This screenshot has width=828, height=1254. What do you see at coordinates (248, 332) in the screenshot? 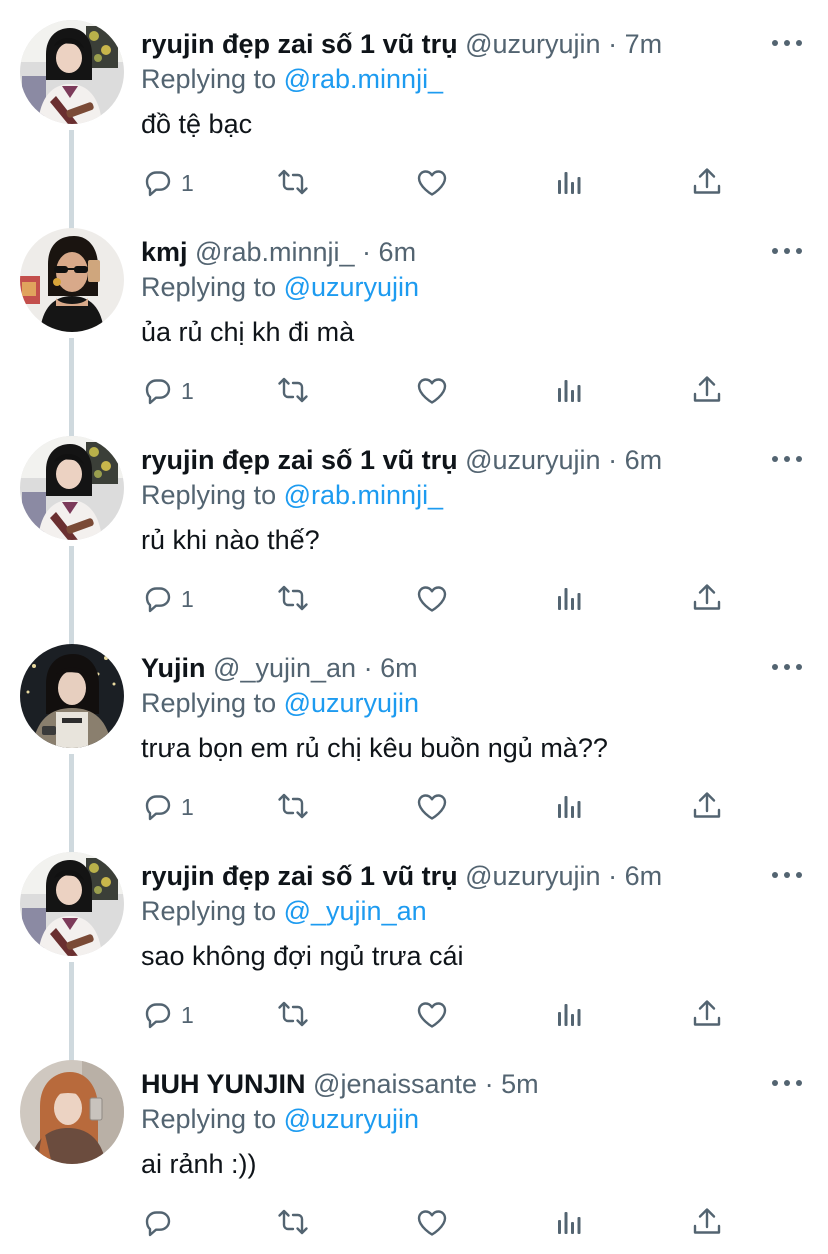
I see `tweet-text: ủa rủ chị kh đi mà` at bounding box center [248, 332].